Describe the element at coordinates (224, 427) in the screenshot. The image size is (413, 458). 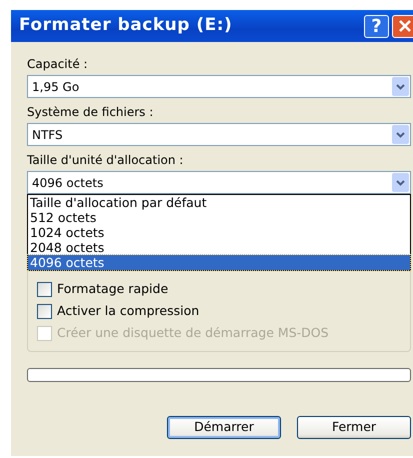
I see `dialog-button: Démarrer` at that location.